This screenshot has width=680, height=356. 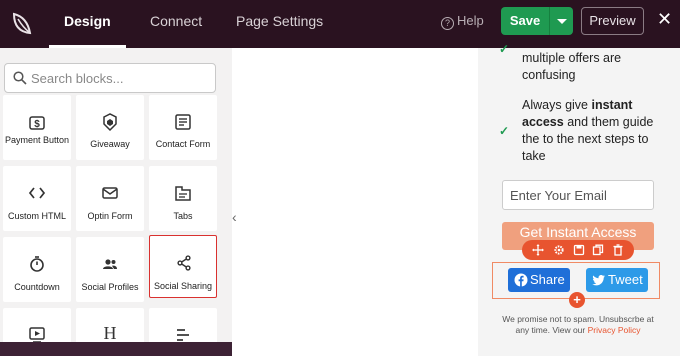 What do you see at coordinates (612, 21) in the screenshot?
I see `preview-button: Preview` at bounding box center [612, 21].